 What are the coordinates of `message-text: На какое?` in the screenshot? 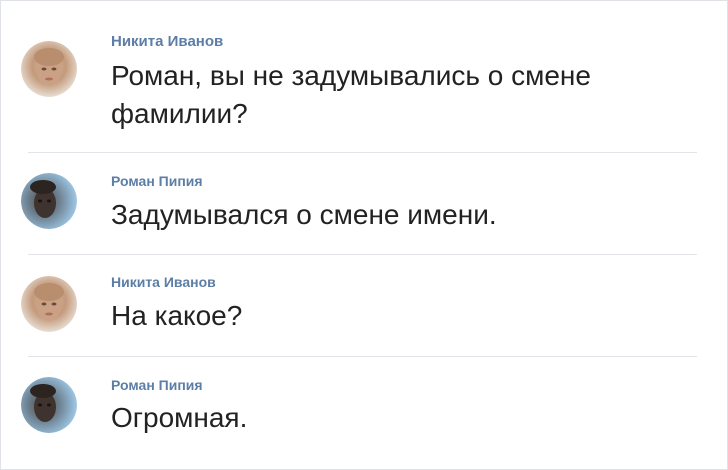 It's located at (177, 315).